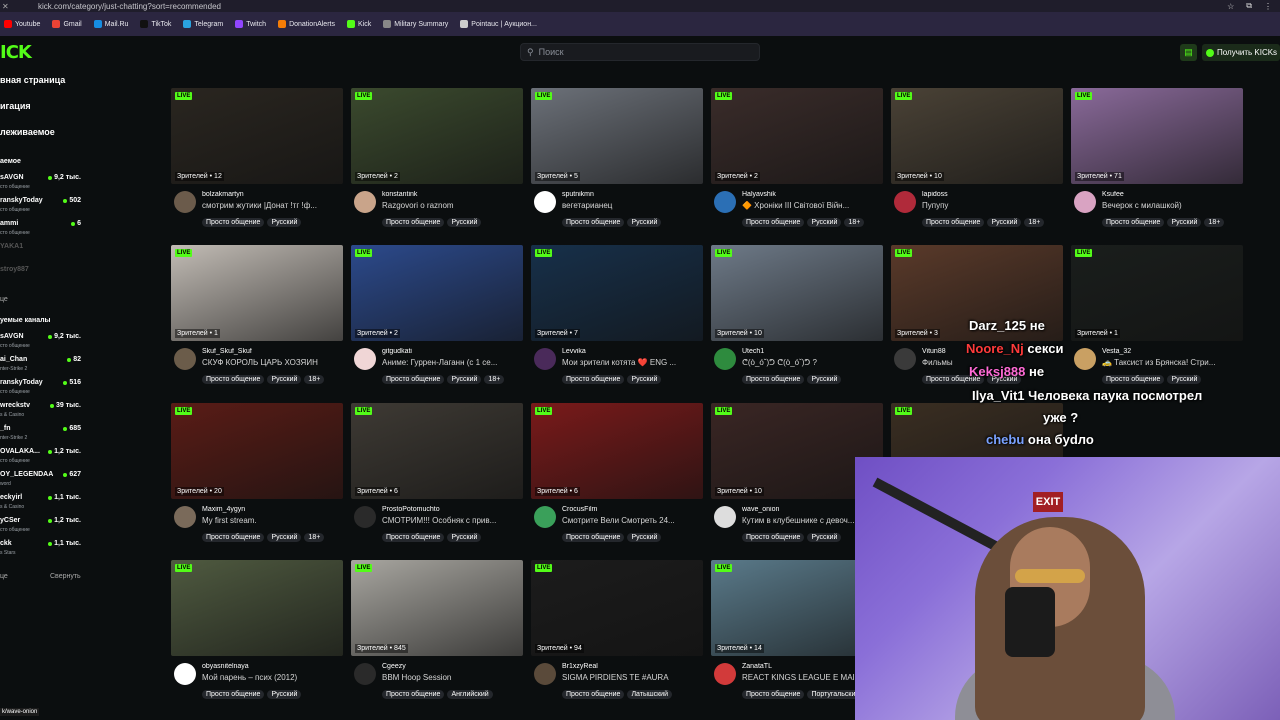  What do you see at coordinates (272, 520) in the screenshot?
I see `stream-title: My first stream.` at bounding box center [272, 520].